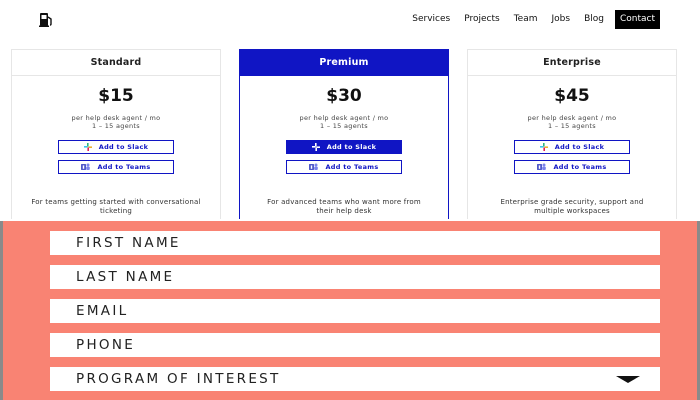 The height and width of the screenshot is (400, 700). What do you see at coordinates (1, 310) in the screenshot?
I see `form-left-edge` at bounding box center [1, 310].